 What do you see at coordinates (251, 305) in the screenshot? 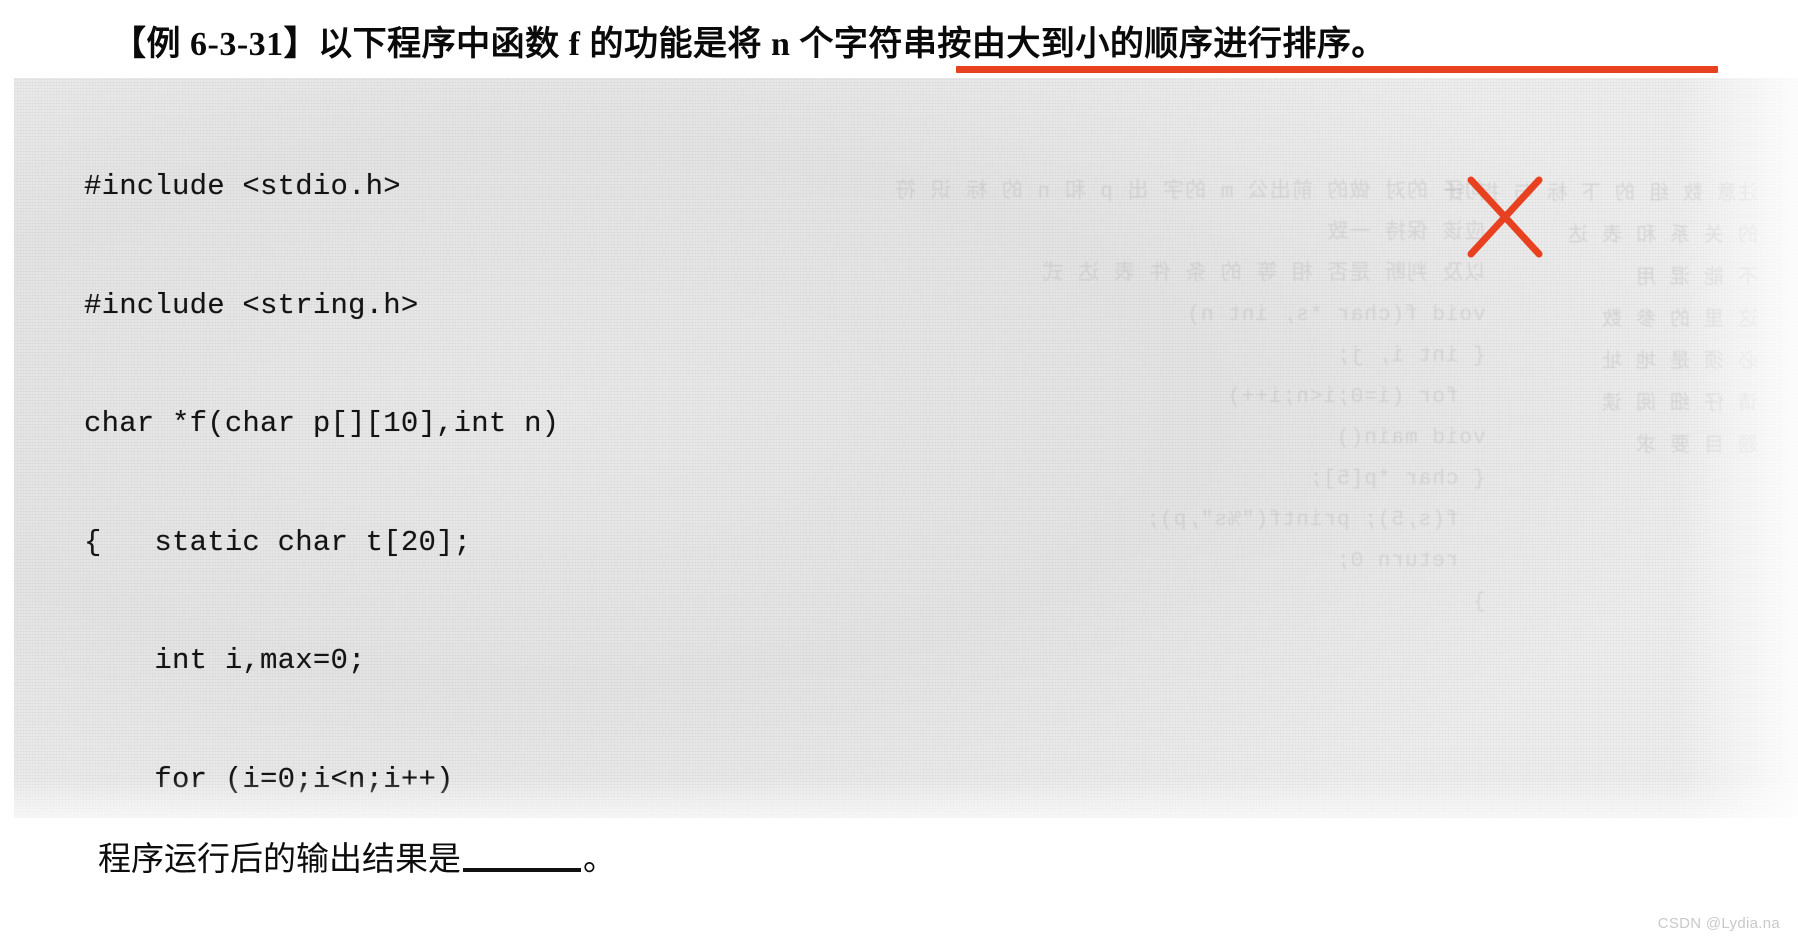
I see `code-line: #include <string.h>` at bounding box center [251, 305].